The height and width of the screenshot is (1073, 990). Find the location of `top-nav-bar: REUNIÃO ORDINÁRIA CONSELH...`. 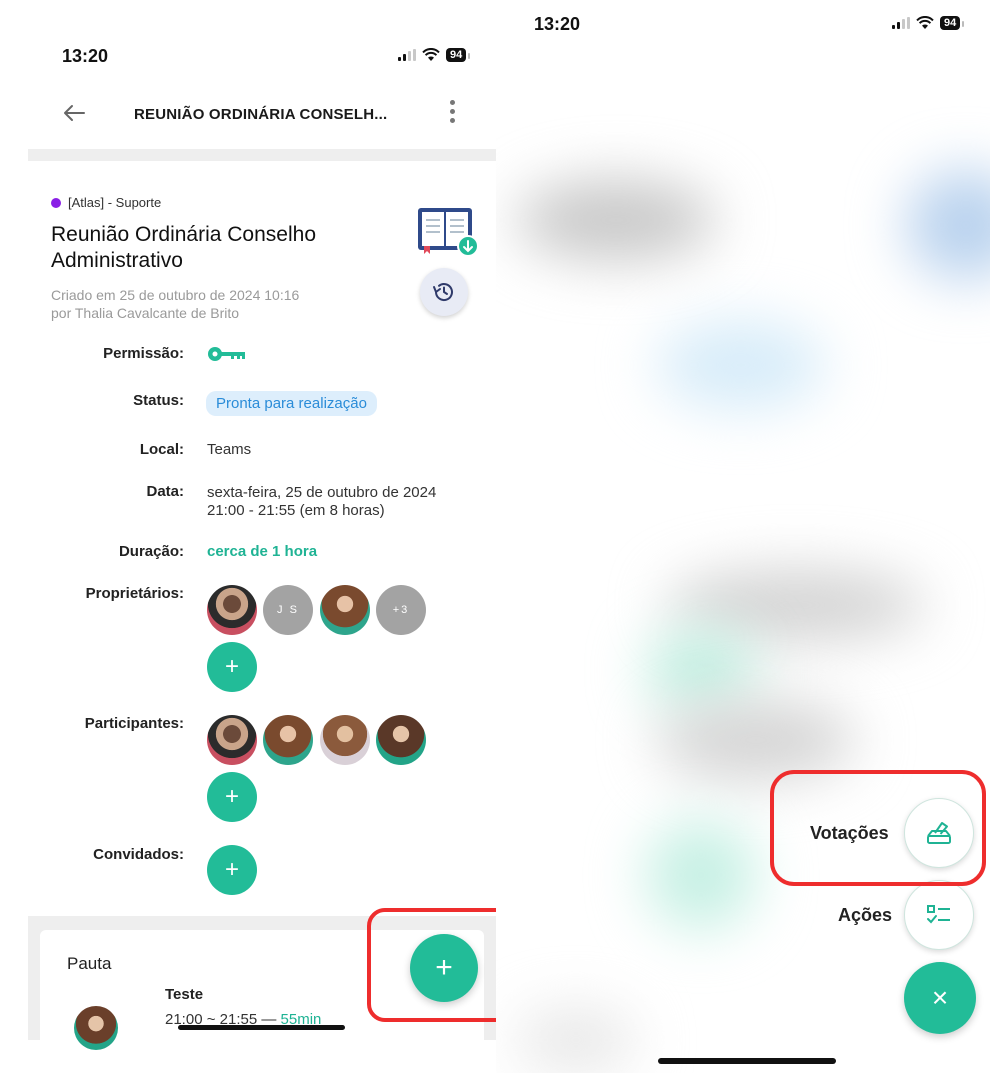

top-nav-bar: REUNIÃO ORDINÁRIA CONSELH... is located at coordinates (262, 115).